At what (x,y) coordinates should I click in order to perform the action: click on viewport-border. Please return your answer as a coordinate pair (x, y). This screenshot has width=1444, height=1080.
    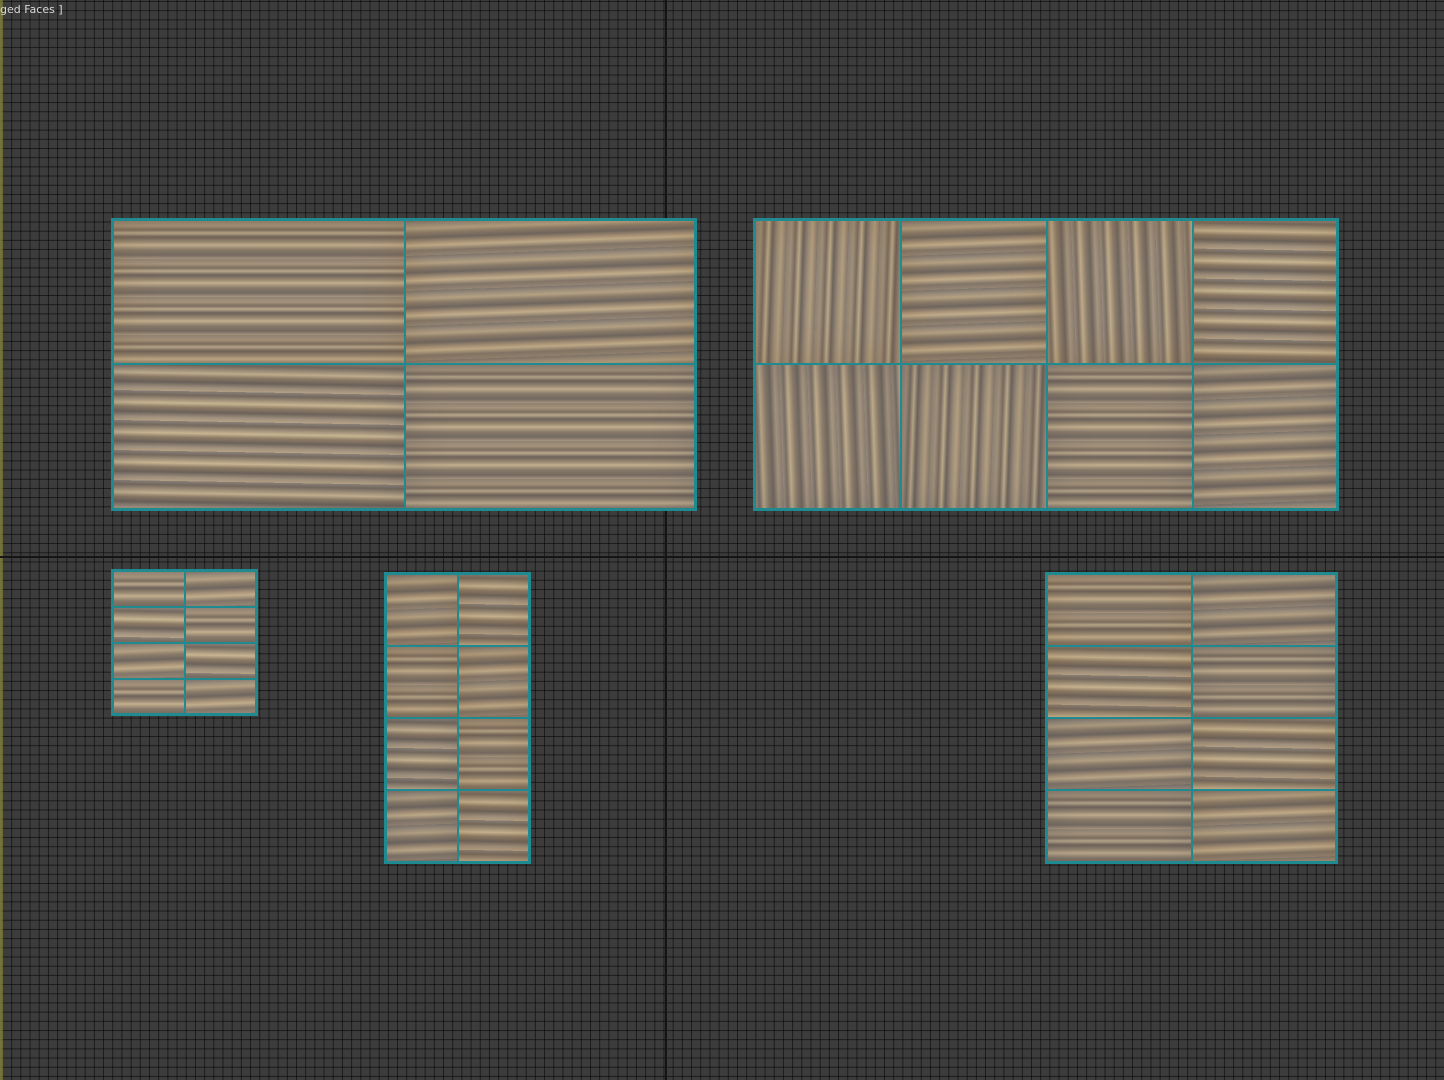
    Looking at the image, I should click on (1, 540).